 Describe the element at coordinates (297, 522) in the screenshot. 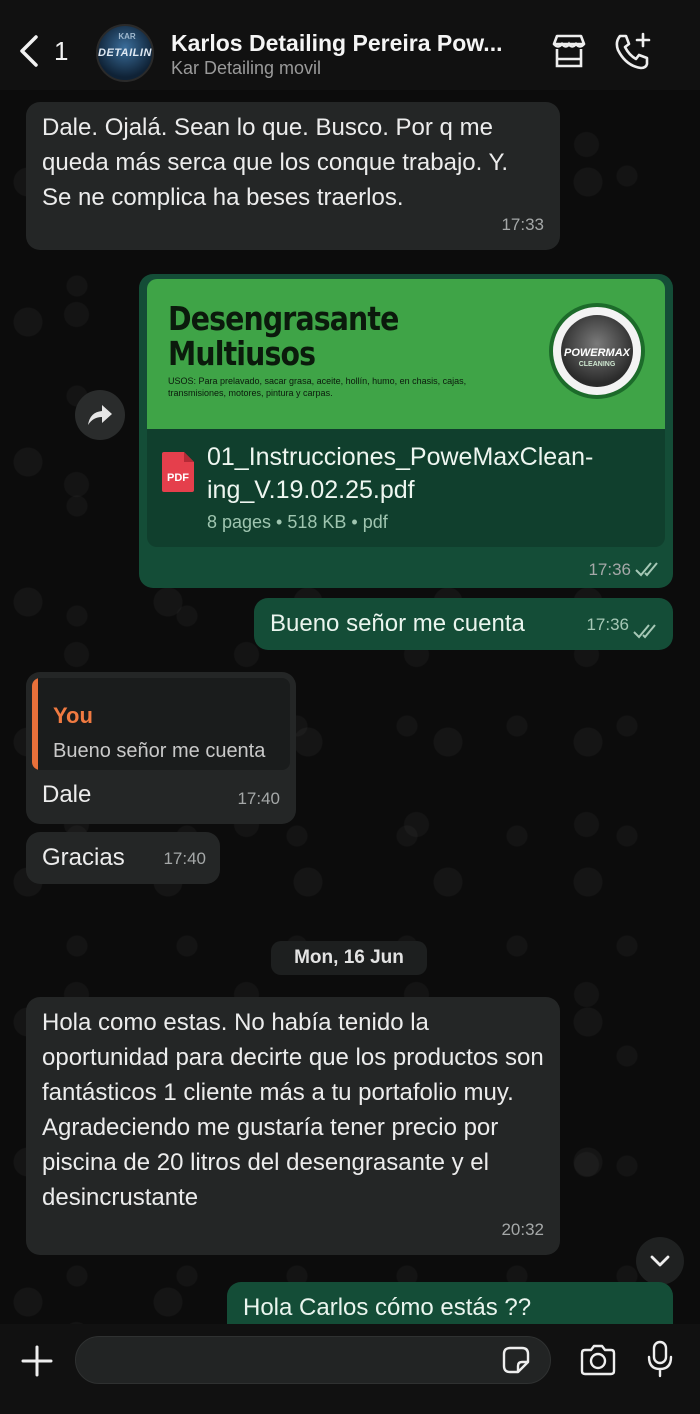

I see `file-meta: 8 pages • 518 KB • pdf` at that location.